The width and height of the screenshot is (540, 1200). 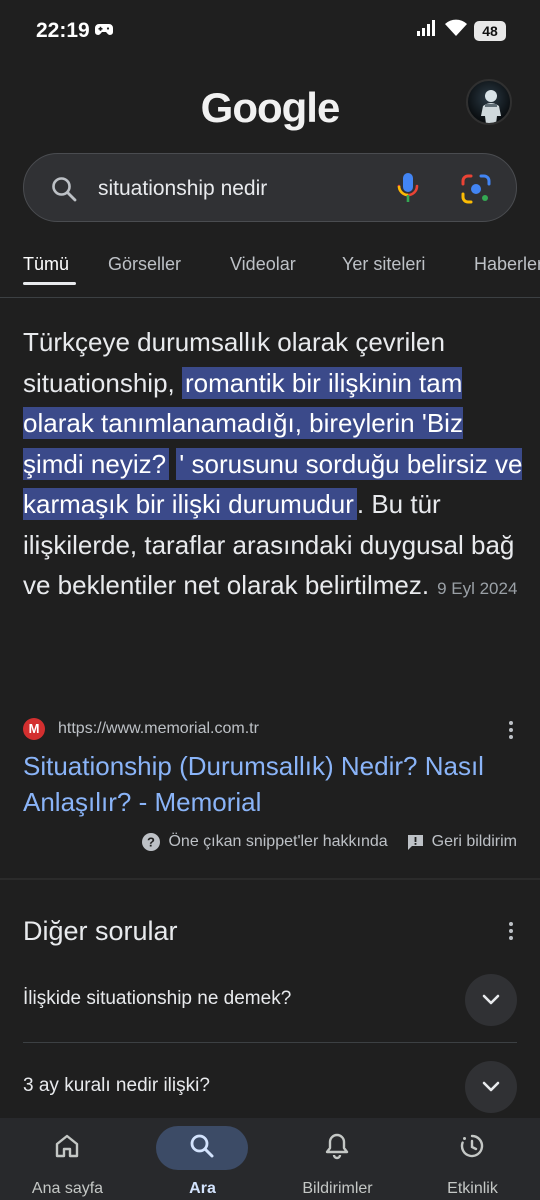 I want to click on source-row: M https://www.memorial.com.tr, so click(x=270, y=730).